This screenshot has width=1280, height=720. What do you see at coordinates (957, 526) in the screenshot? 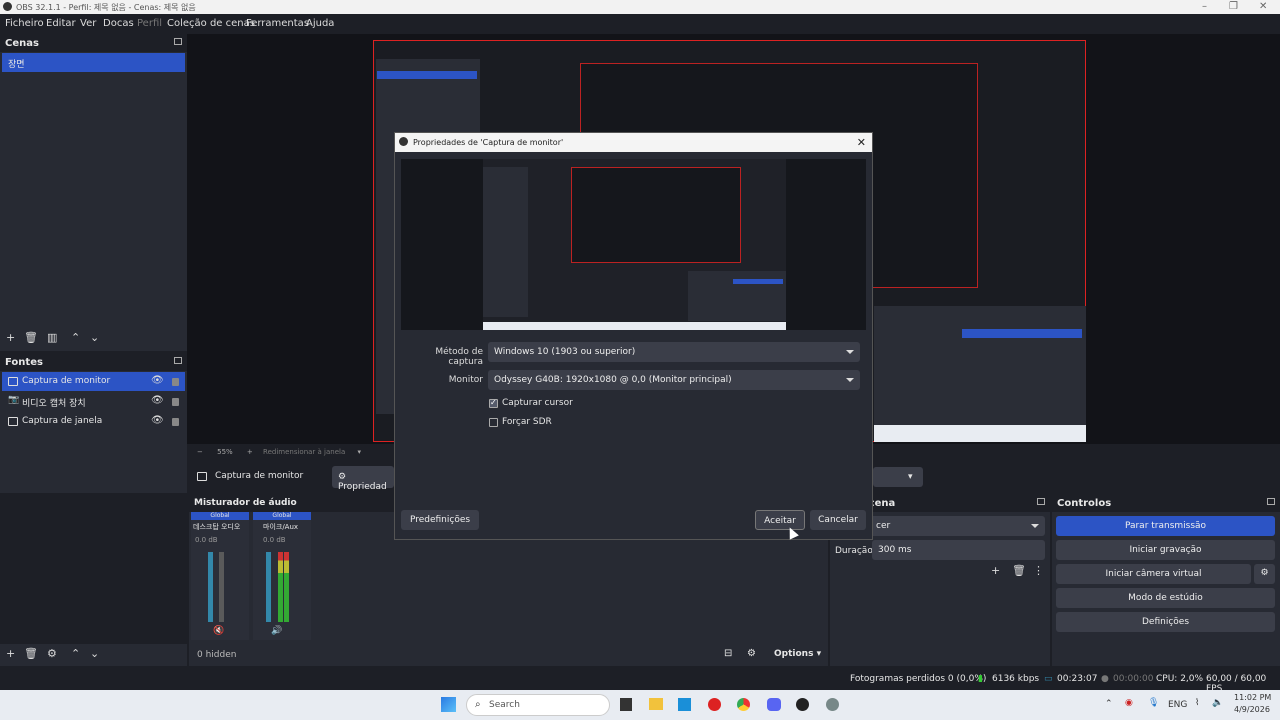
I see `transition-select: cer` at bounding box center [957, 526].